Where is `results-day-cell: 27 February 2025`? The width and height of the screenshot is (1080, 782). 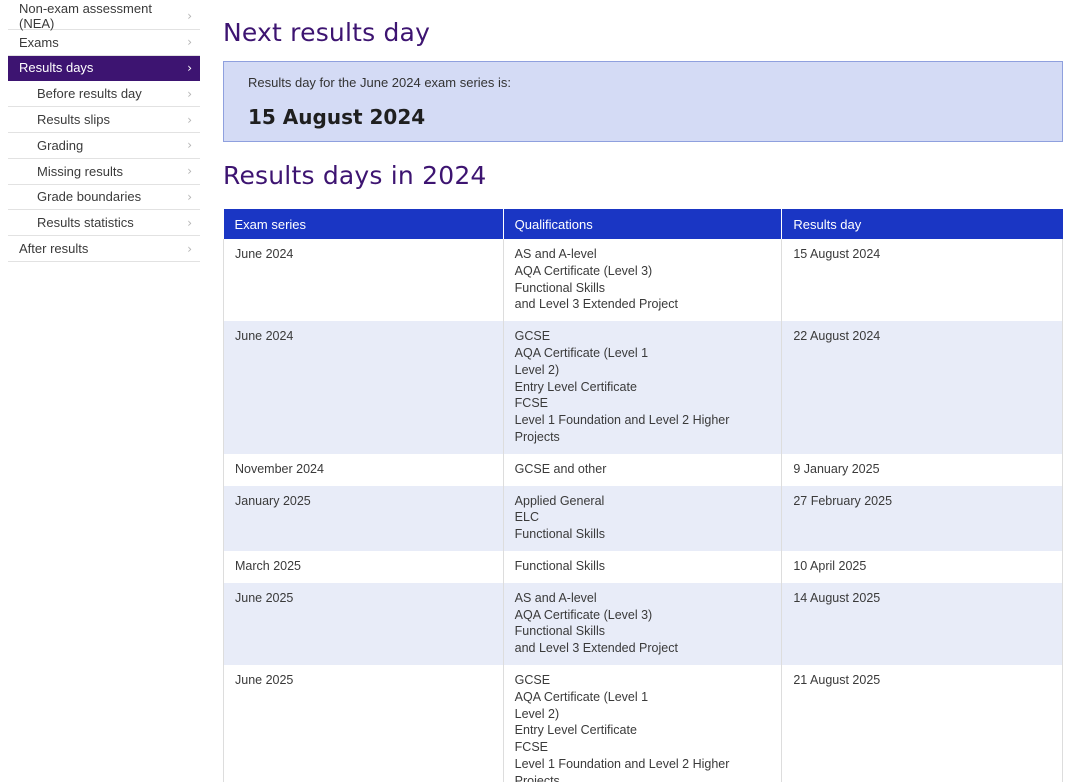 results-day-cell: 27 February 2025 is located at coordinates (922, 518).